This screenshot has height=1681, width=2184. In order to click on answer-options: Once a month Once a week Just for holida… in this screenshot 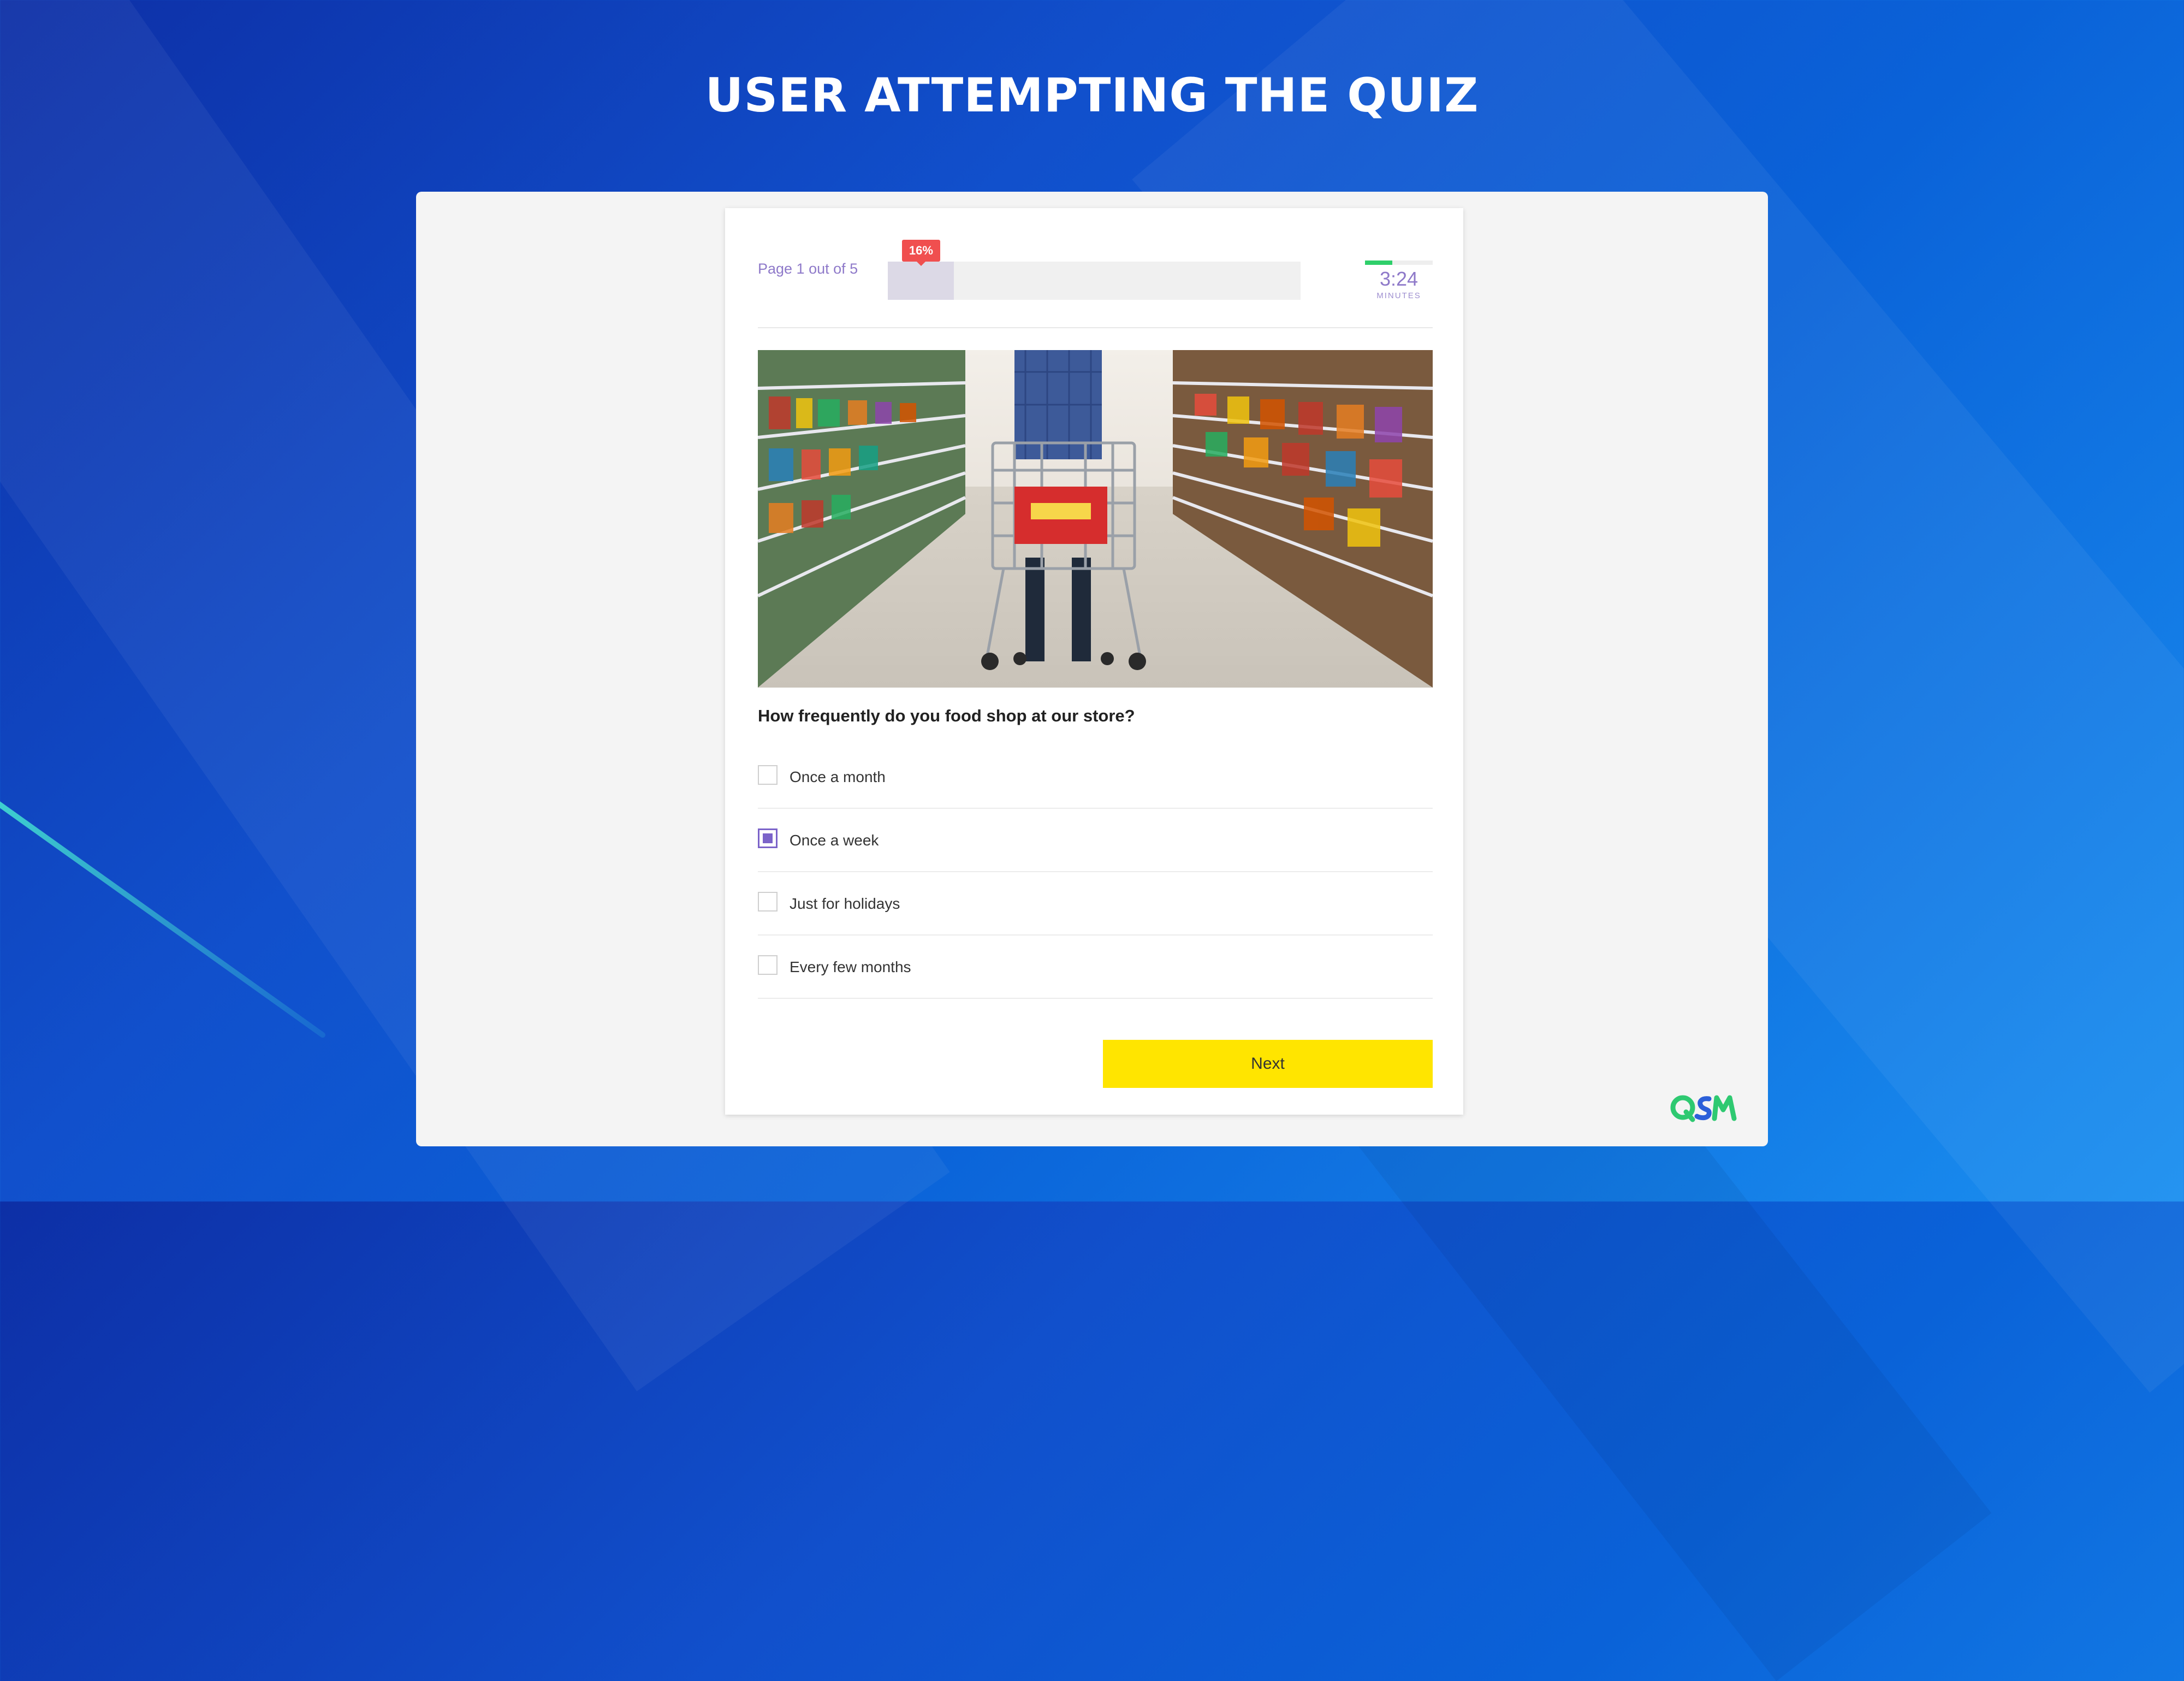, I will do `click(1095, 872)`.